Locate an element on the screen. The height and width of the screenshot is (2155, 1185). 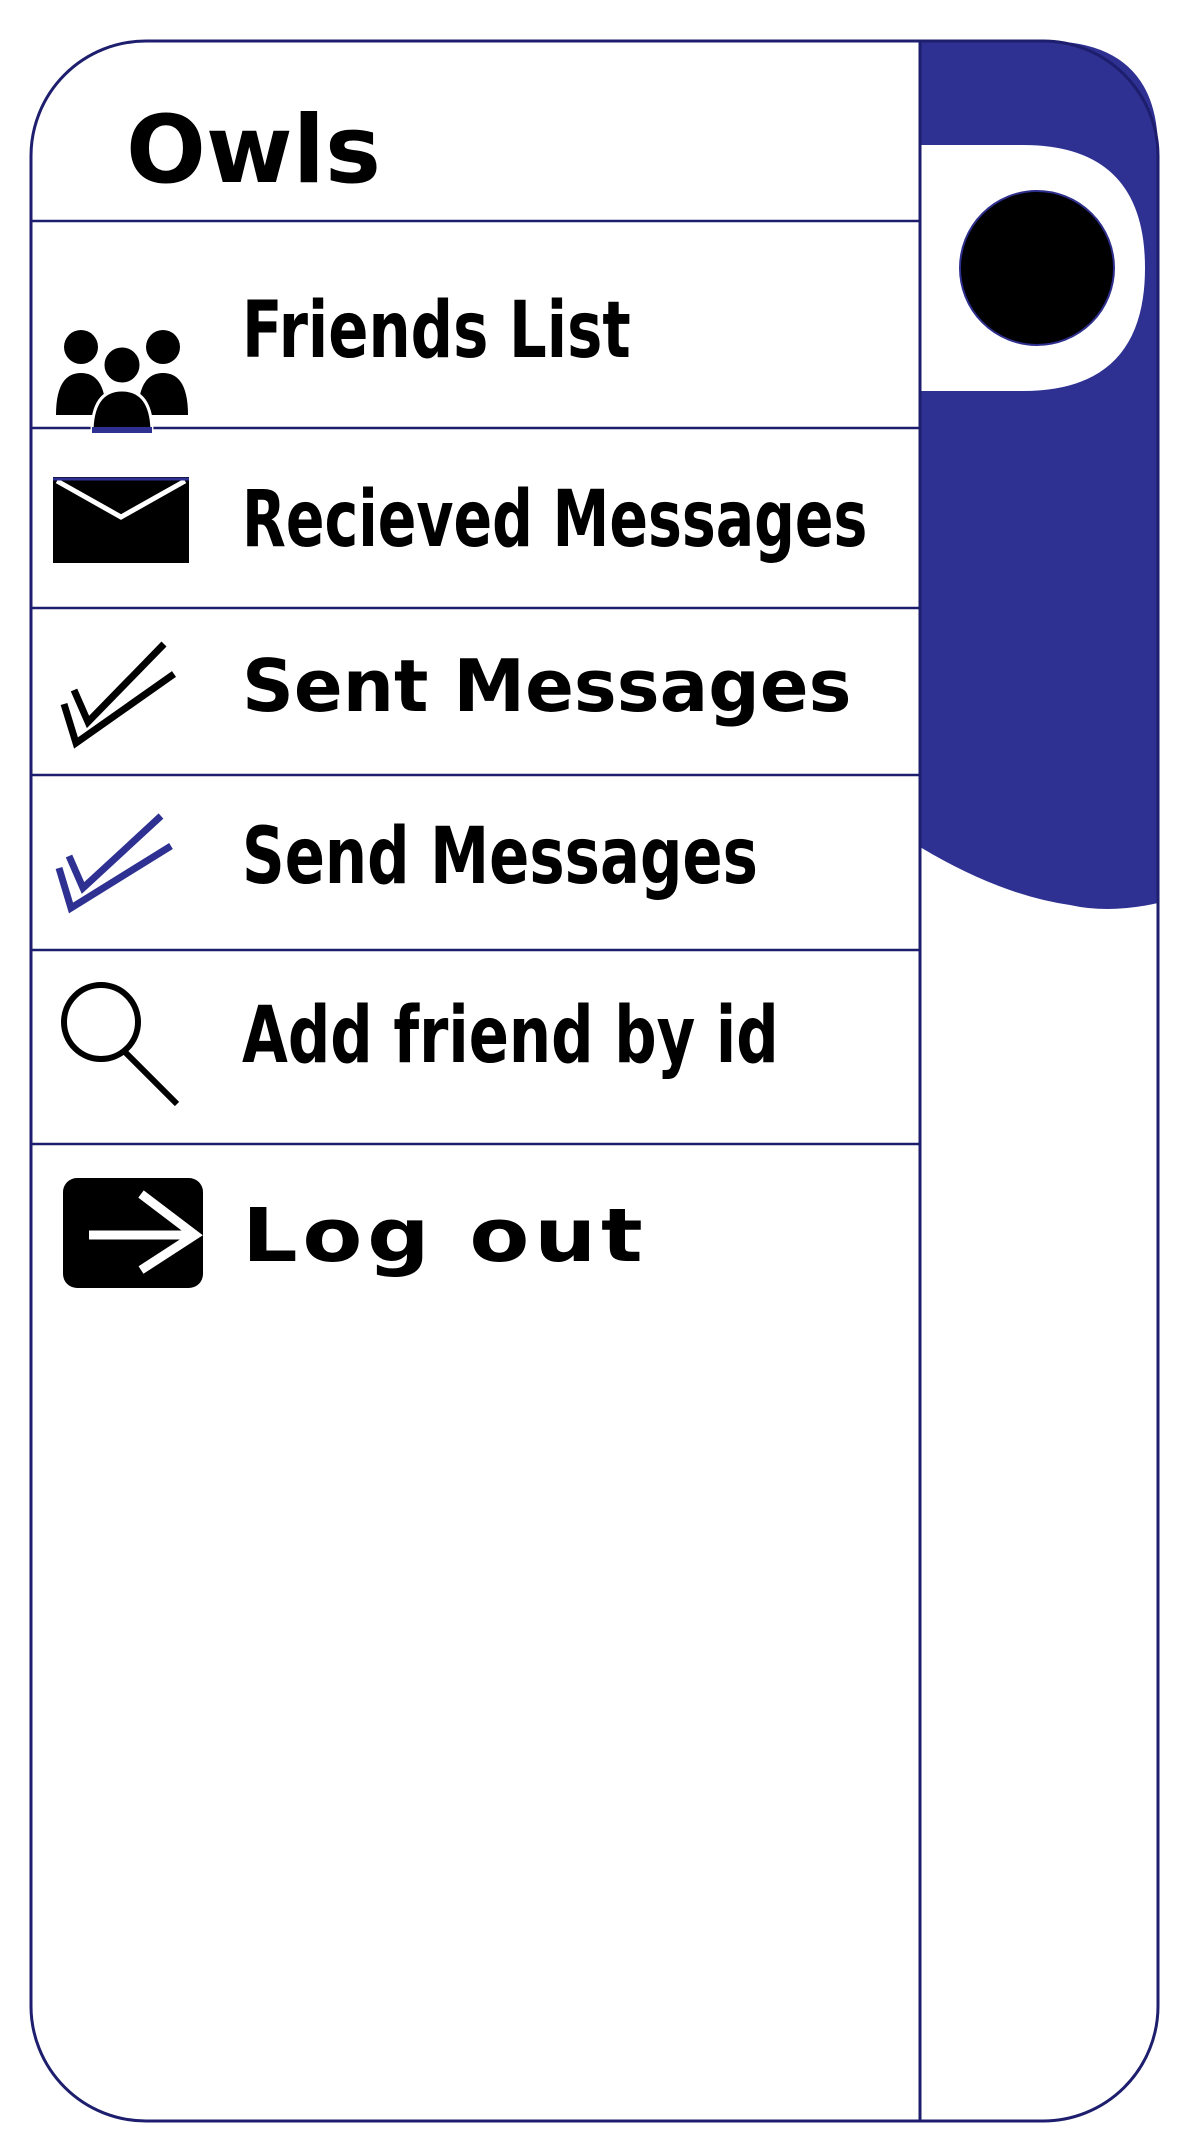
menu-item-label: Sent Messages is located at coordinates (547, 686).